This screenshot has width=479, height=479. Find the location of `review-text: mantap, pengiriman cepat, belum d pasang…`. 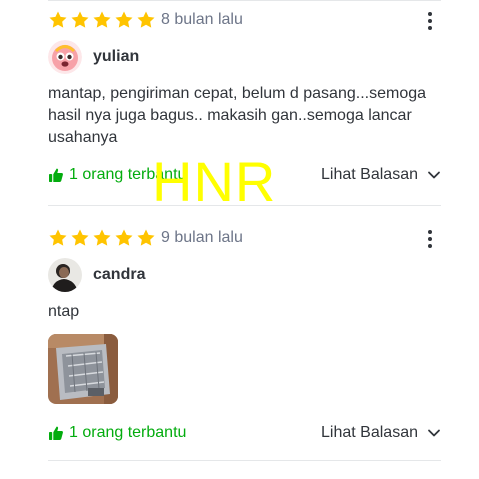

review-text: mantap, pengiriman cepat, belum d pasang… is located at coordinates (237, 115).